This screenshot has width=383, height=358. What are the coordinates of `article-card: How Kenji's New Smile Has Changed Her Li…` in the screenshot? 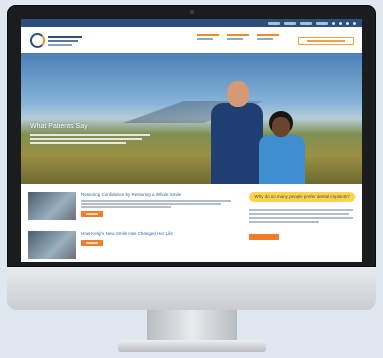 It's located at (135, 246).